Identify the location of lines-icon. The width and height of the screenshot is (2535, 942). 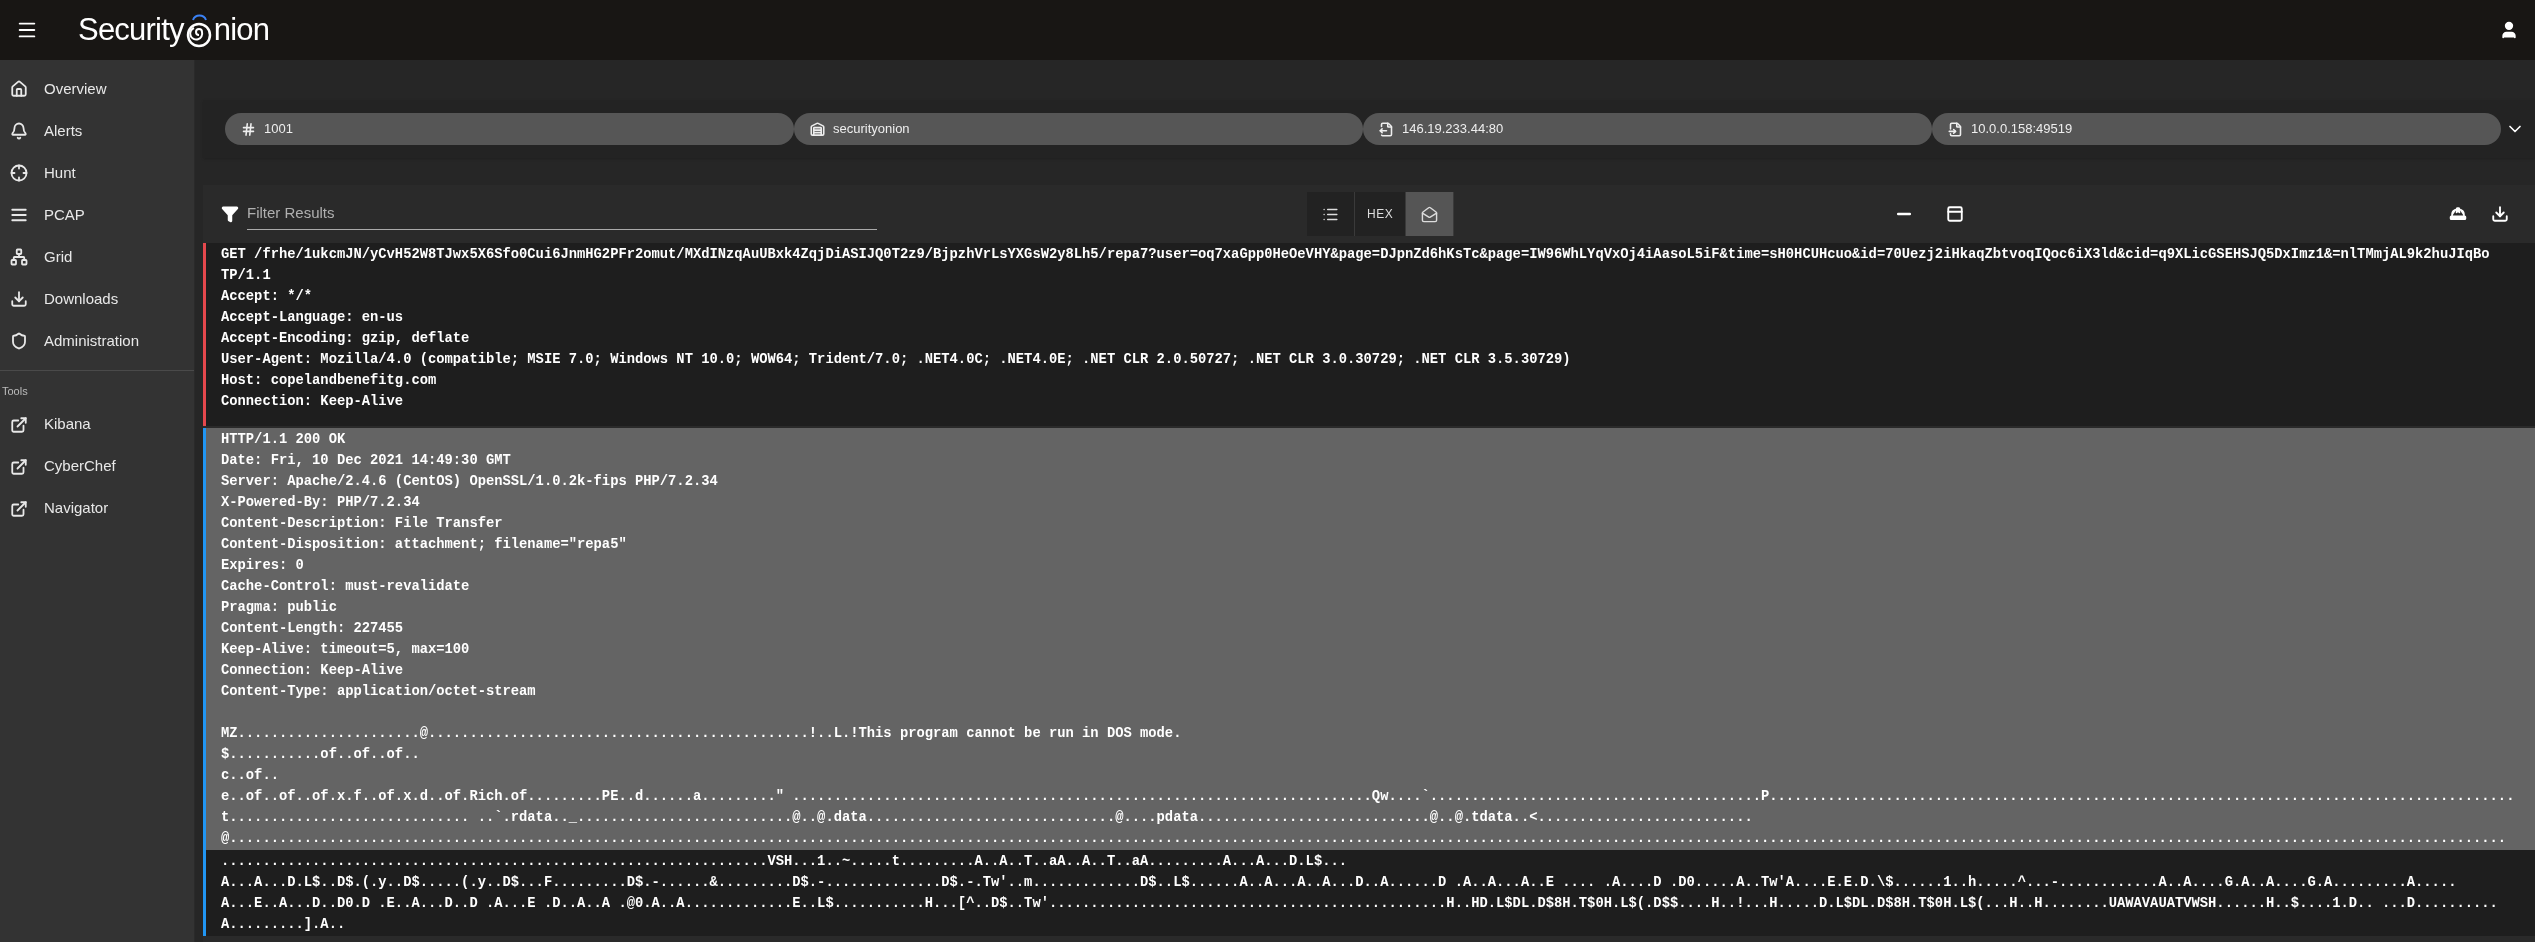
(19, 215).